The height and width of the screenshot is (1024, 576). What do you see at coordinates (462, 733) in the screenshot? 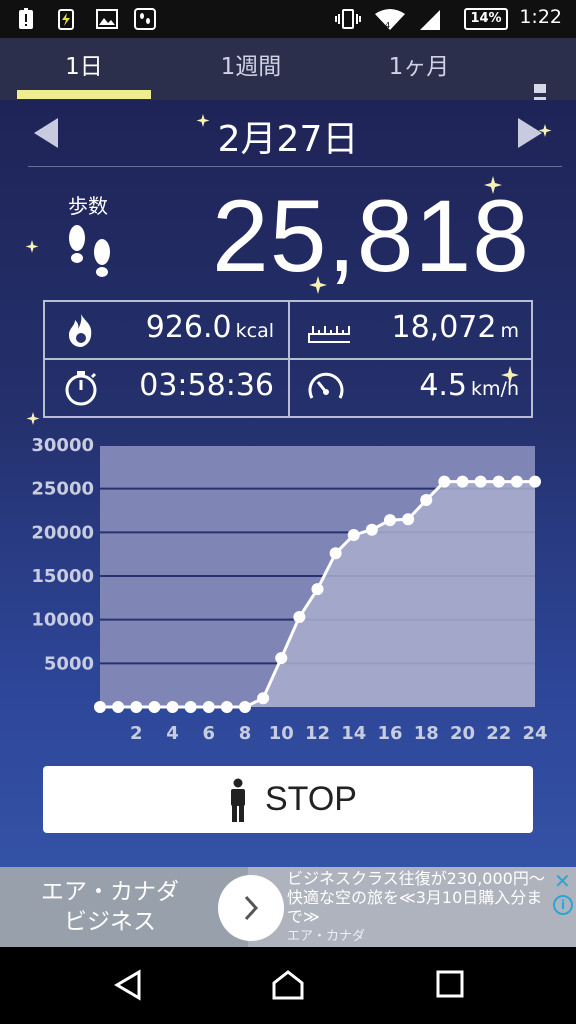
I see `x-tick-label: 20` at bounding box center [462, 733].